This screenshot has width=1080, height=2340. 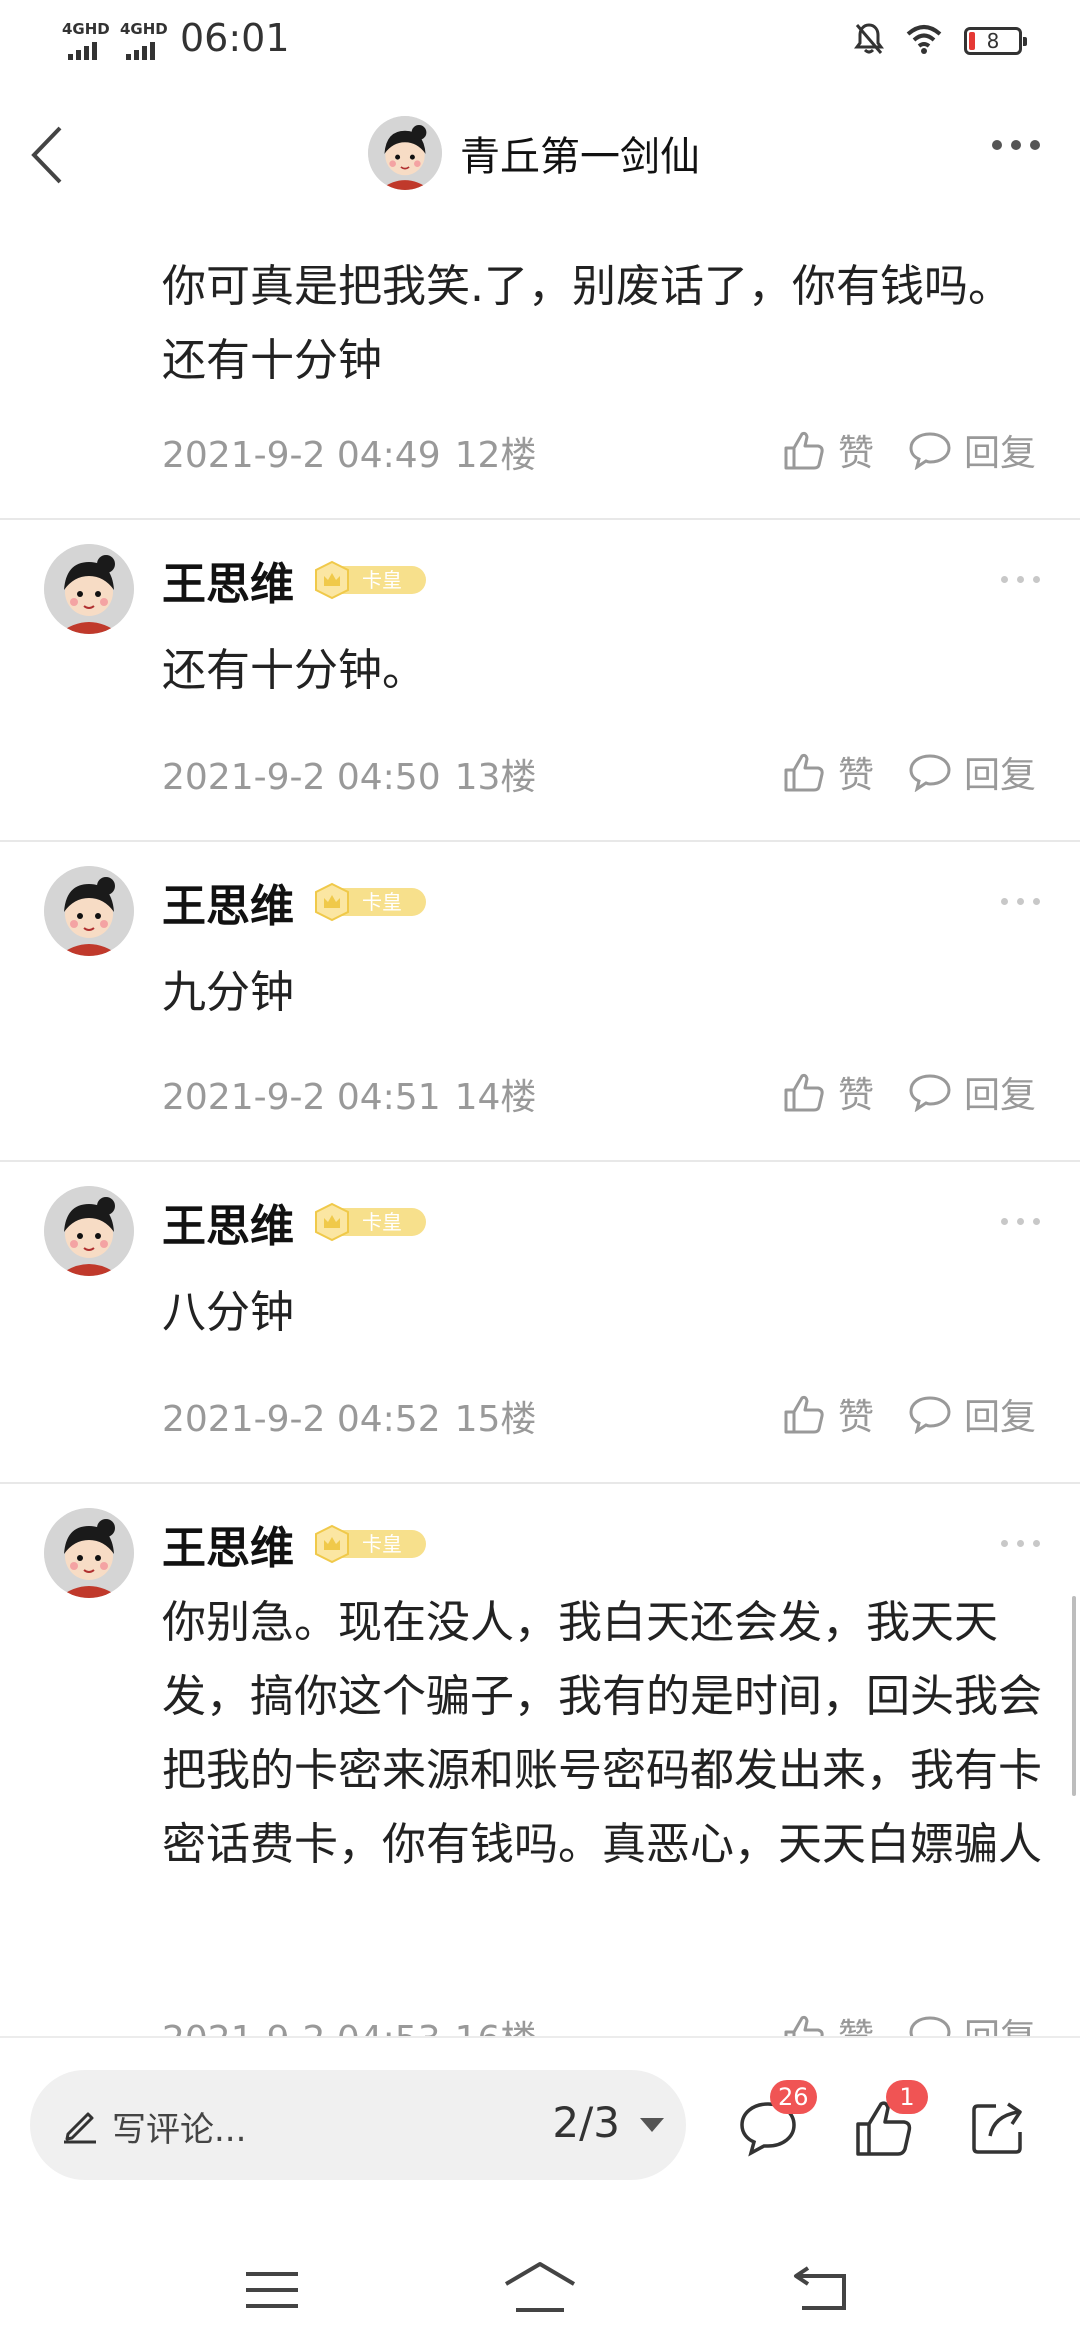 I want to click on post-floor-number: 16楼, so click(x=496, y=2027).